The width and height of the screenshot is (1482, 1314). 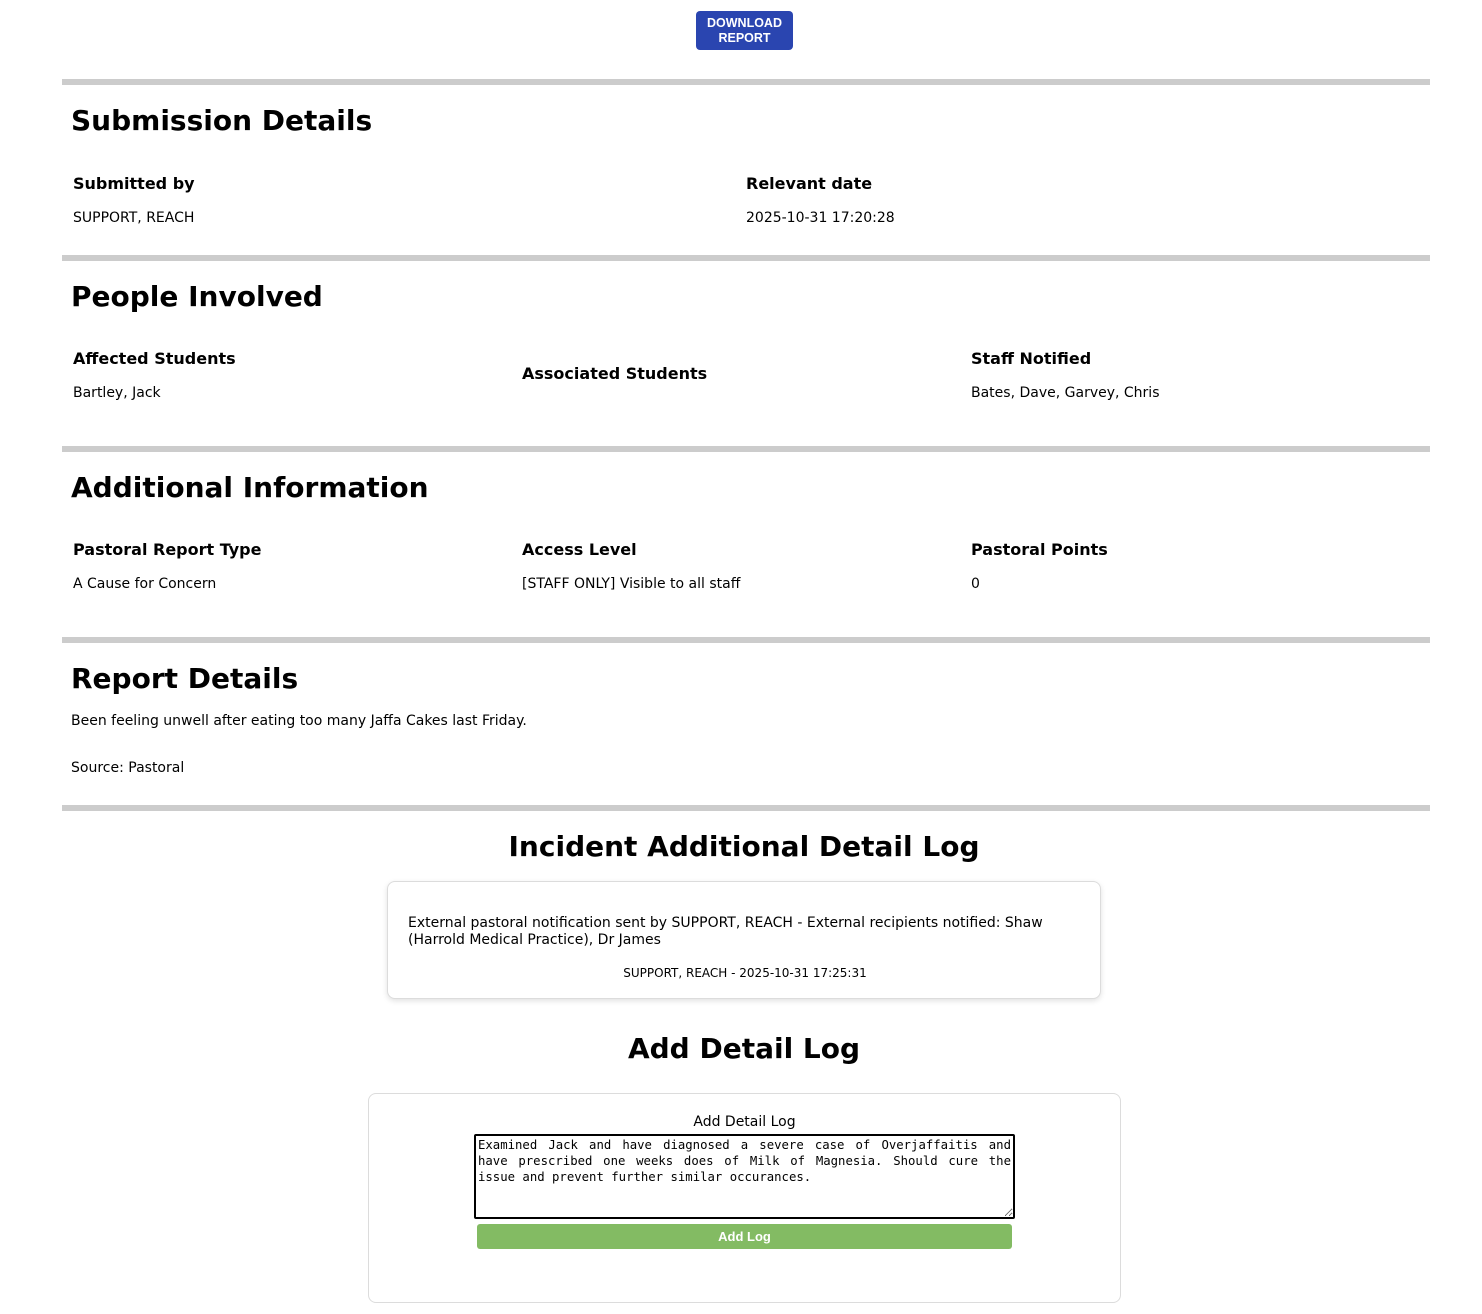 What do you see at coordinates (579, 549) in the screenshot?
I see `access-level-label: Access Level` at bounding box center [579, 549].